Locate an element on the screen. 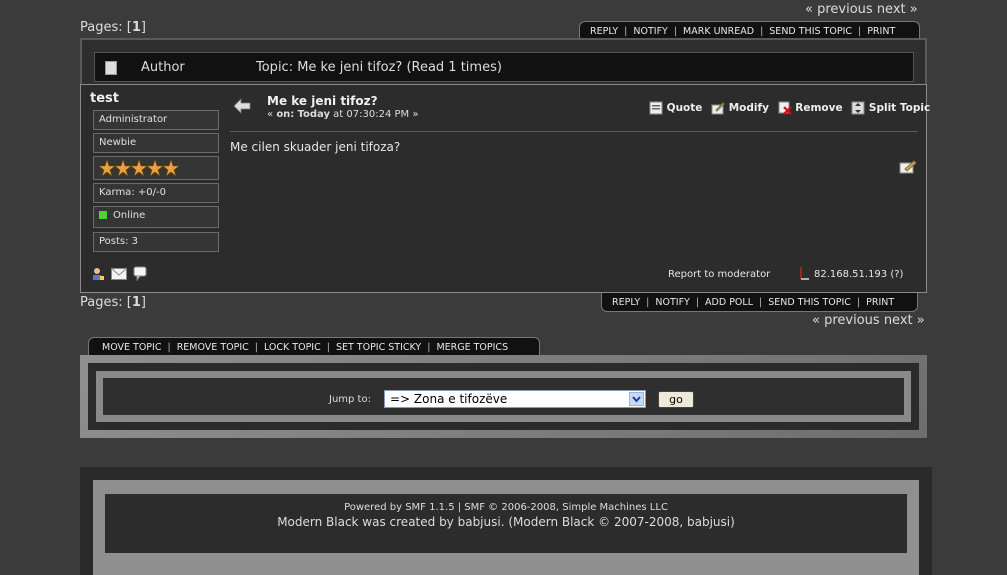 This screenshot has height=575, width=1007. sticky-topic-button: SET TOPIC STICKY is located at coordinates (378, 347).